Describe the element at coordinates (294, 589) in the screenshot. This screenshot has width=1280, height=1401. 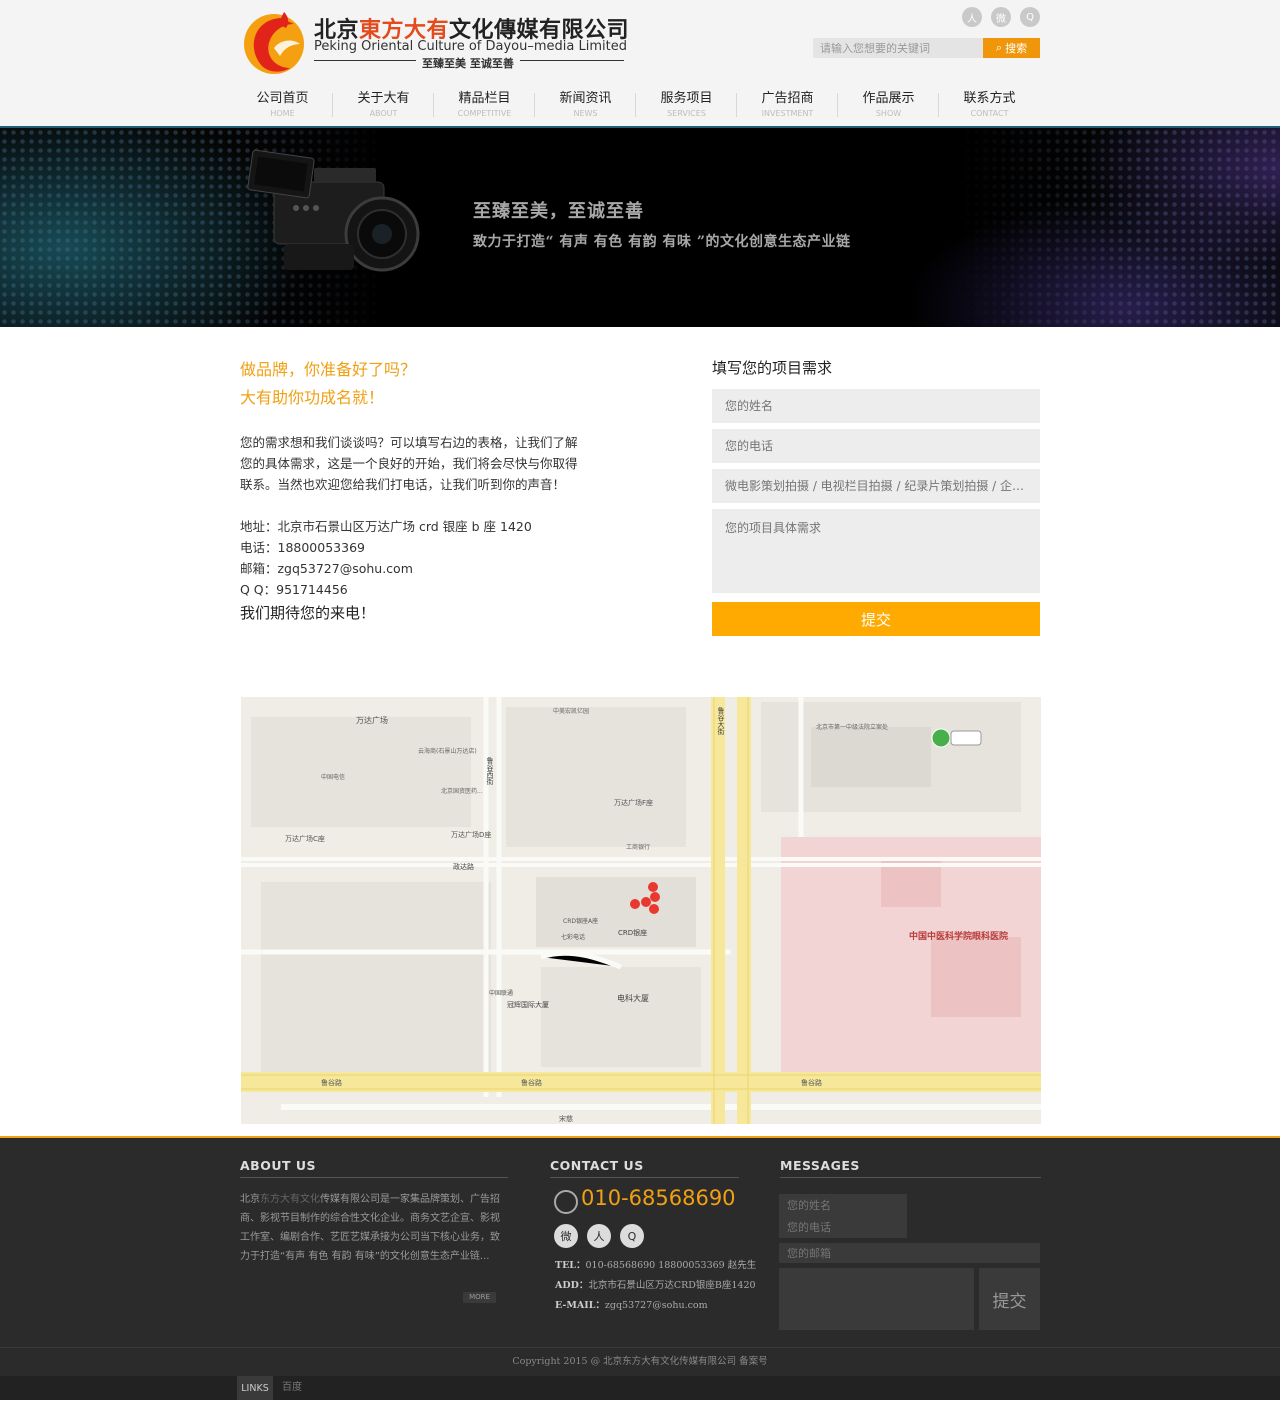
I see `contact-qq: Q Q：951714456` at that location.